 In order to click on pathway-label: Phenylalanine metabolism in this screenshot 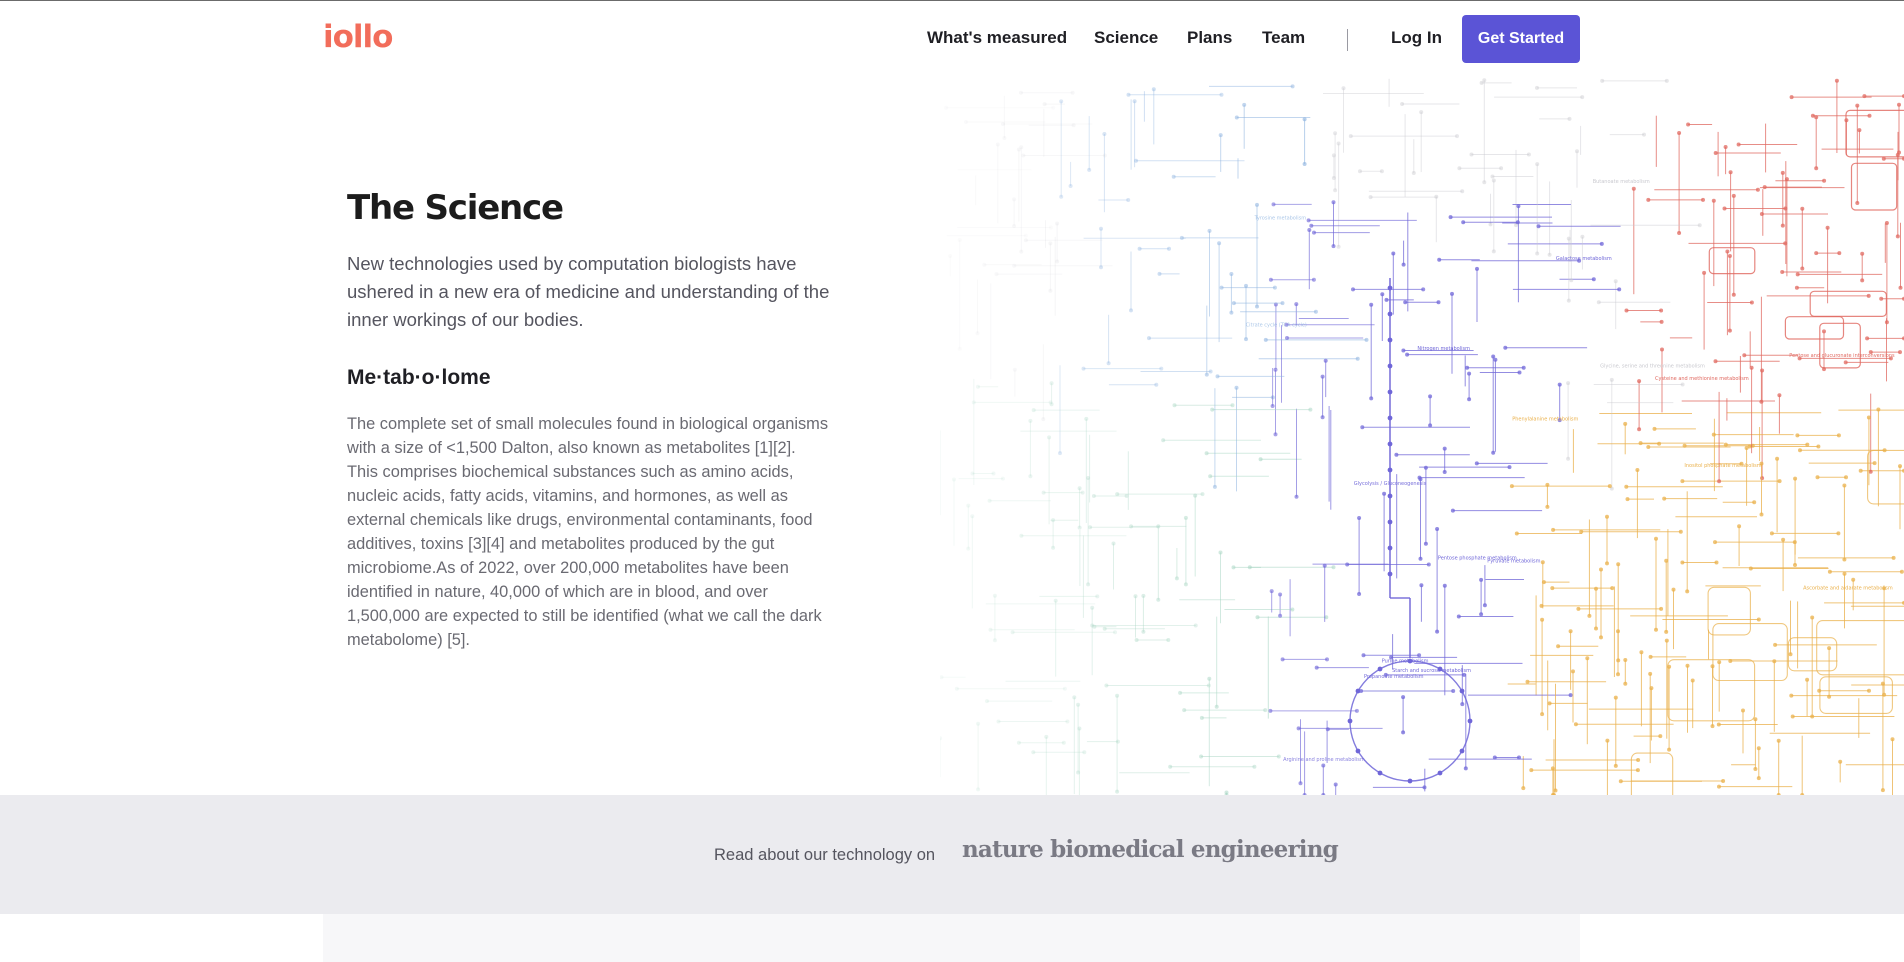, I will do `click(1545, 420)`.